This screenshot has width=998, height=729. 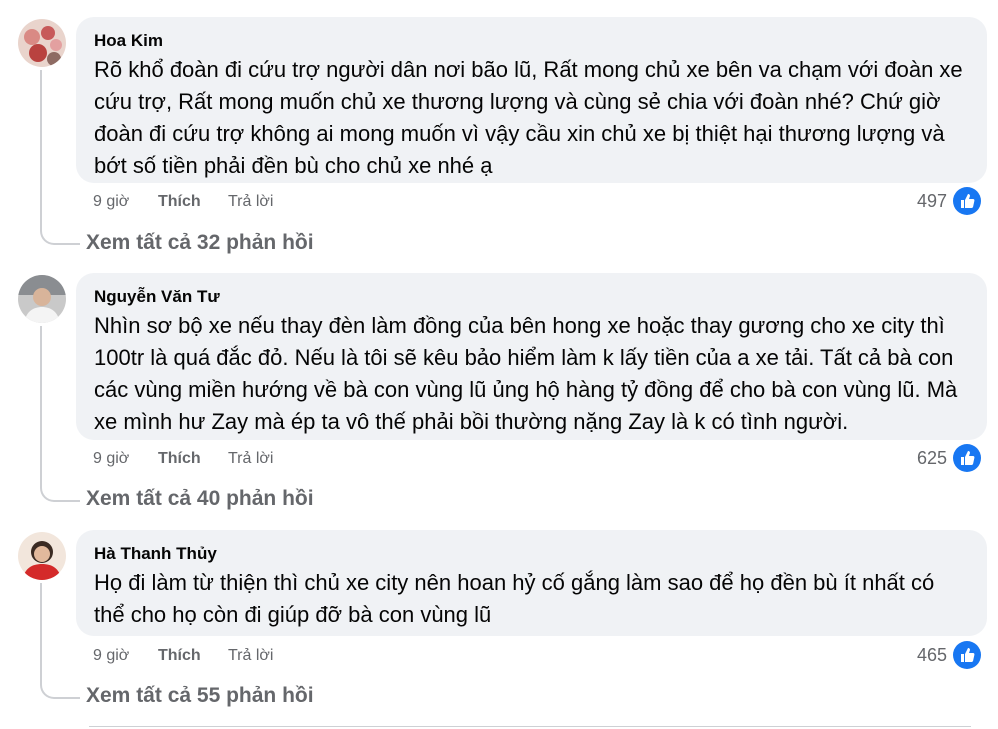 I want to click on comment-author: Hoa Kim, so click(x=531, y=41).